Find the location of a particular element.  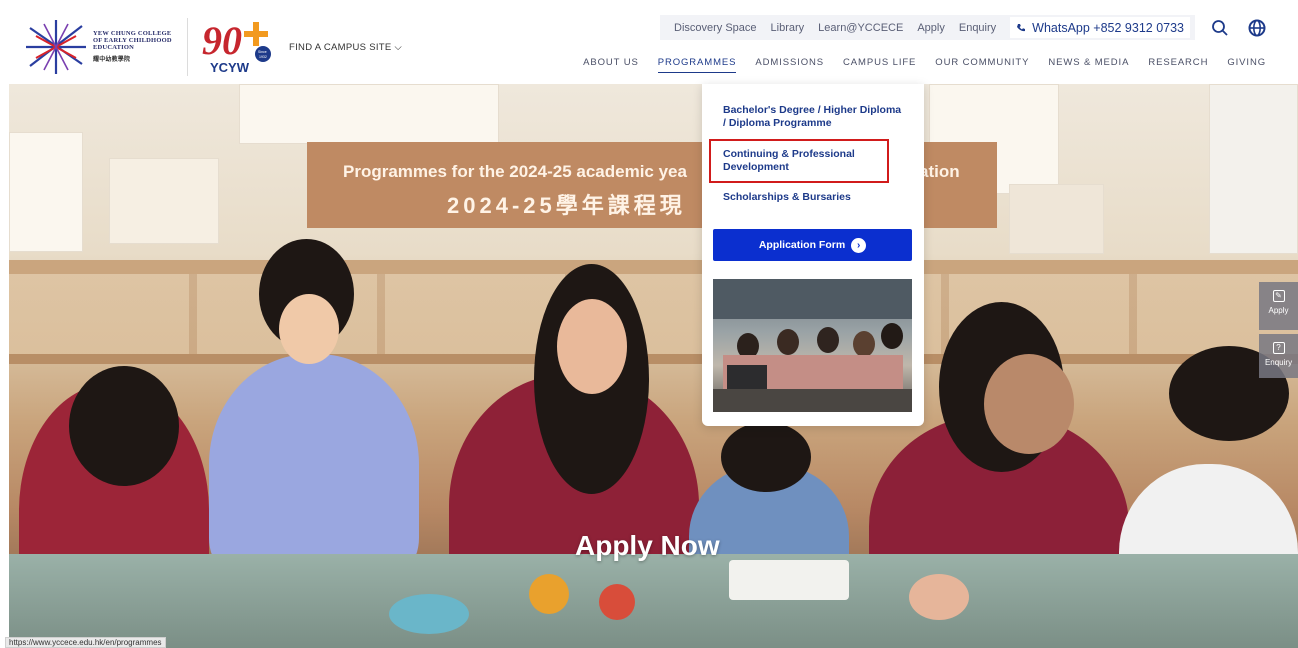

highlight-box is located at coordinates (799, 161).